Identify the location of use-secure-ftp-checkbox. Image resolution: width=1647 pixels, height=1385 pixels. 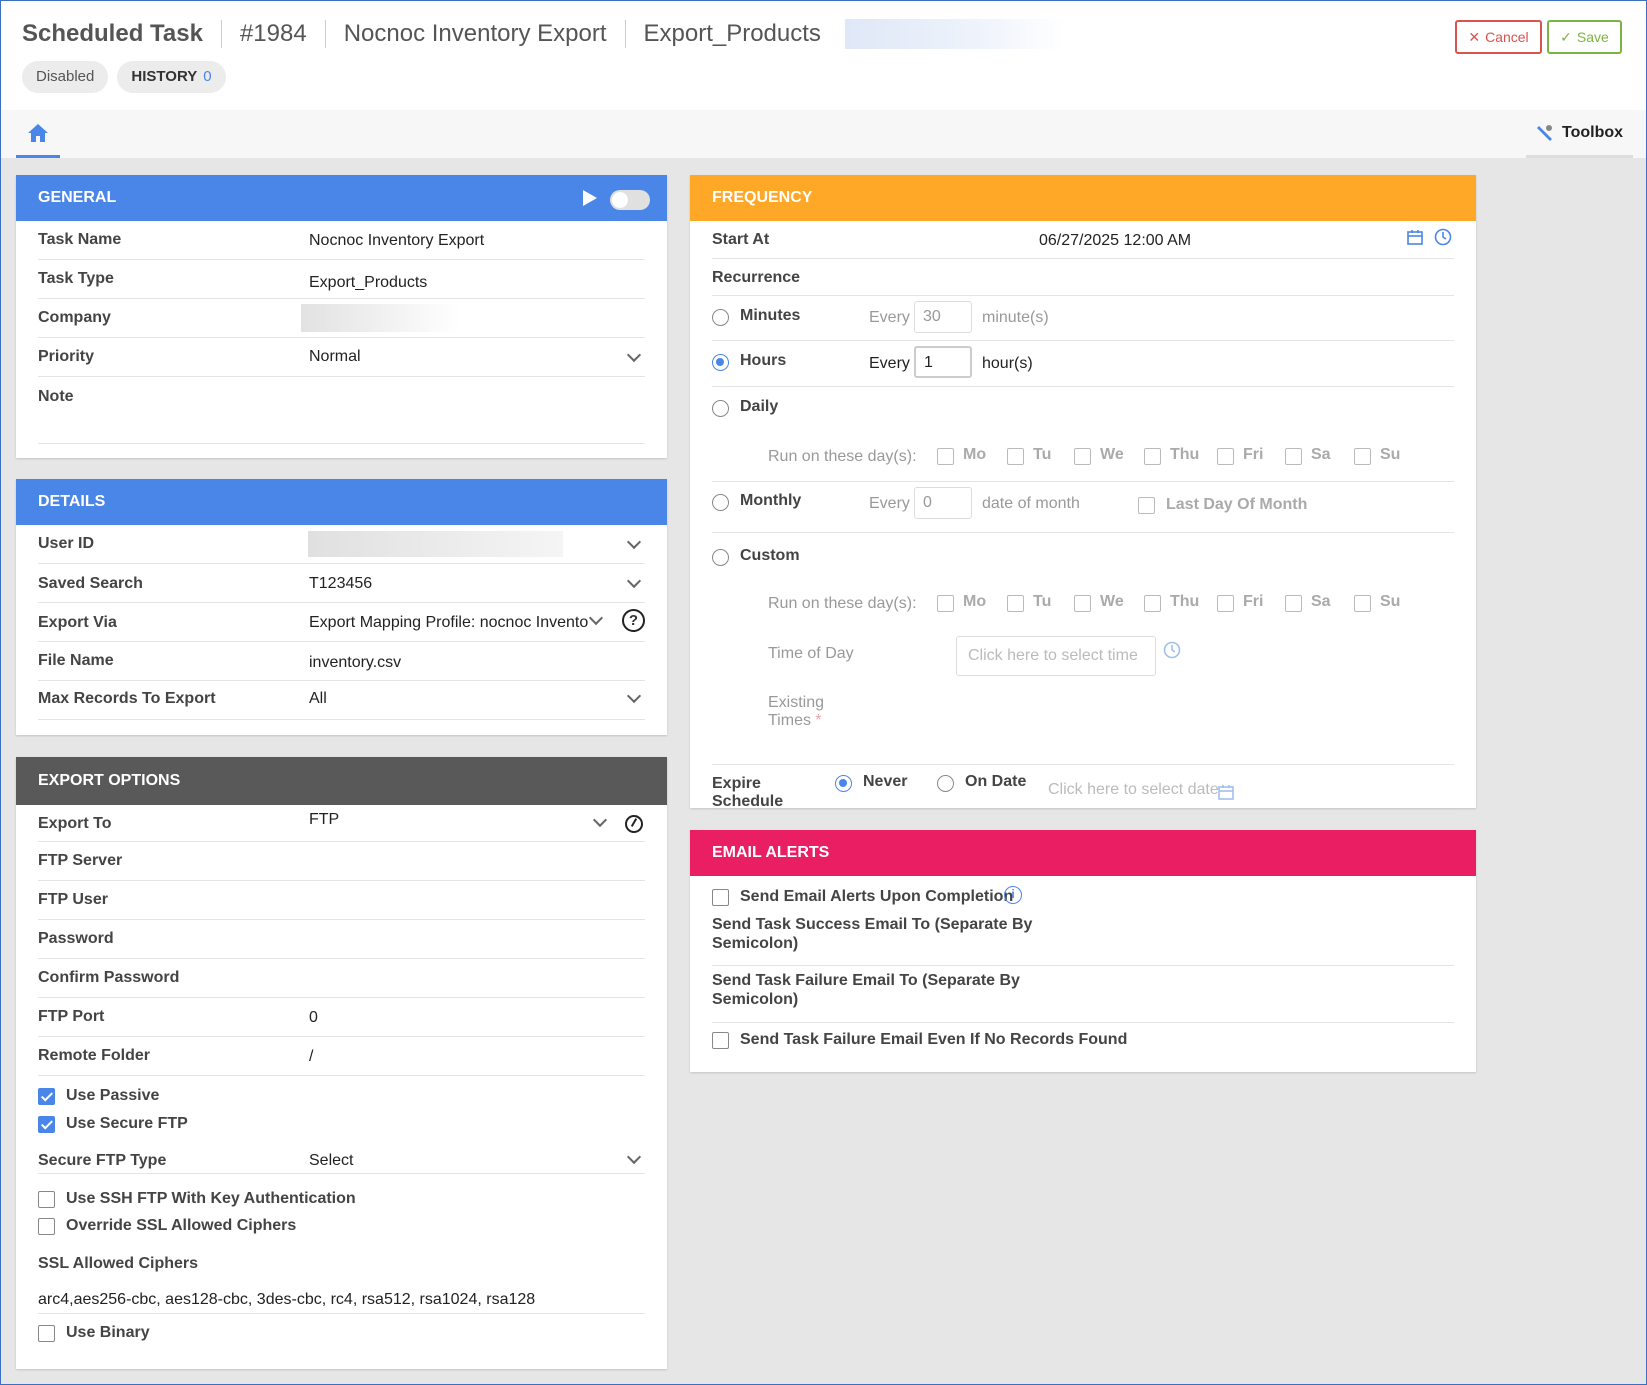
(46, 1124).